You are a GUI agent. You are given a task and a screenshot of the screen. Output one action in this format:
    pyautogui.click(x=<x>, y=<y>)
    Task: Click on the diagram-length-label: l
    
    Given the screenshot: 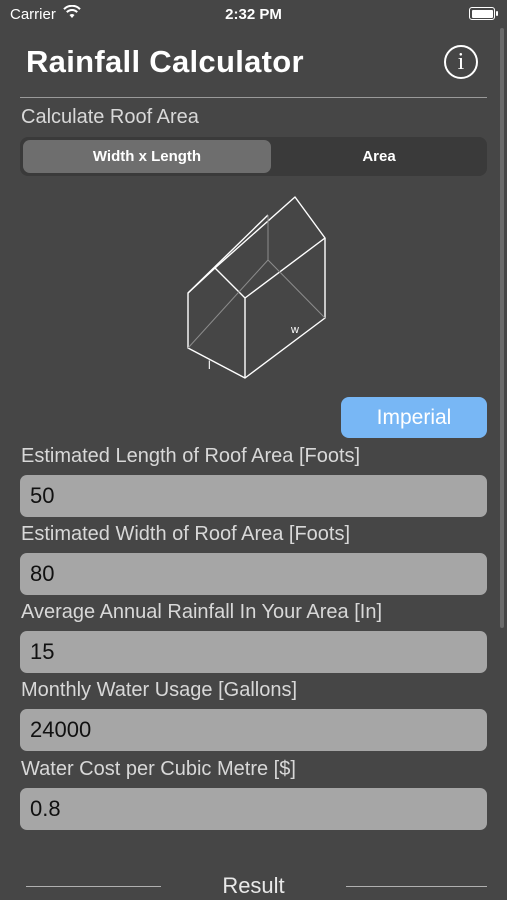 What is the action you would take?
    pyautogui.click(x=209, y=365)
    